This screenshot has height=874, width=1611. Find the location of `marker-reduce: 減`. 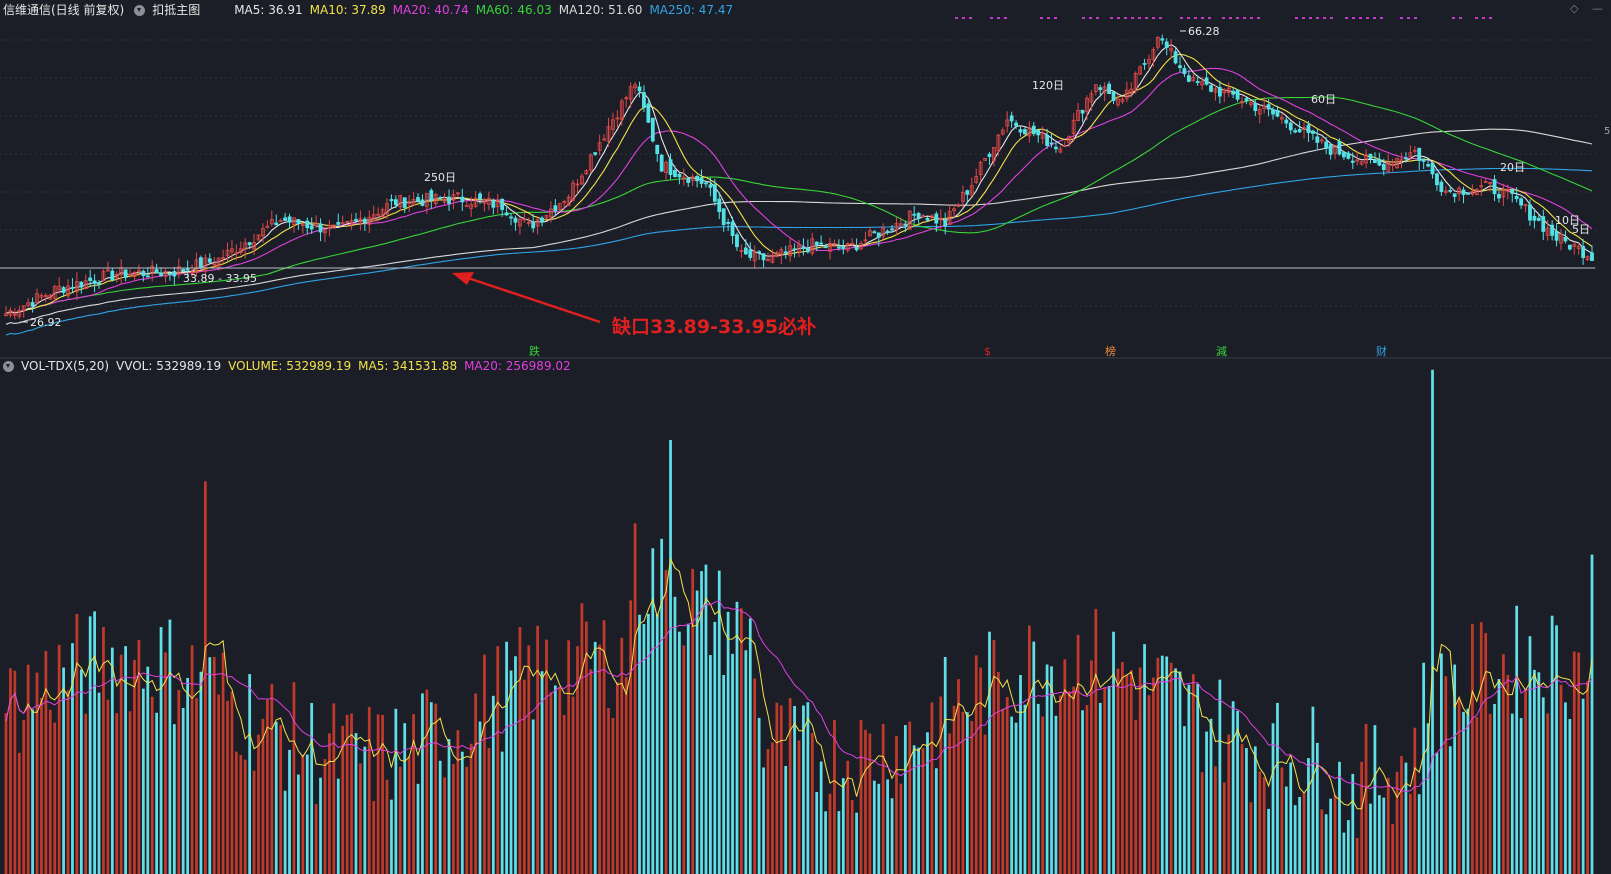

marker-reduce: 減 is located at coordinates (1221, 351).